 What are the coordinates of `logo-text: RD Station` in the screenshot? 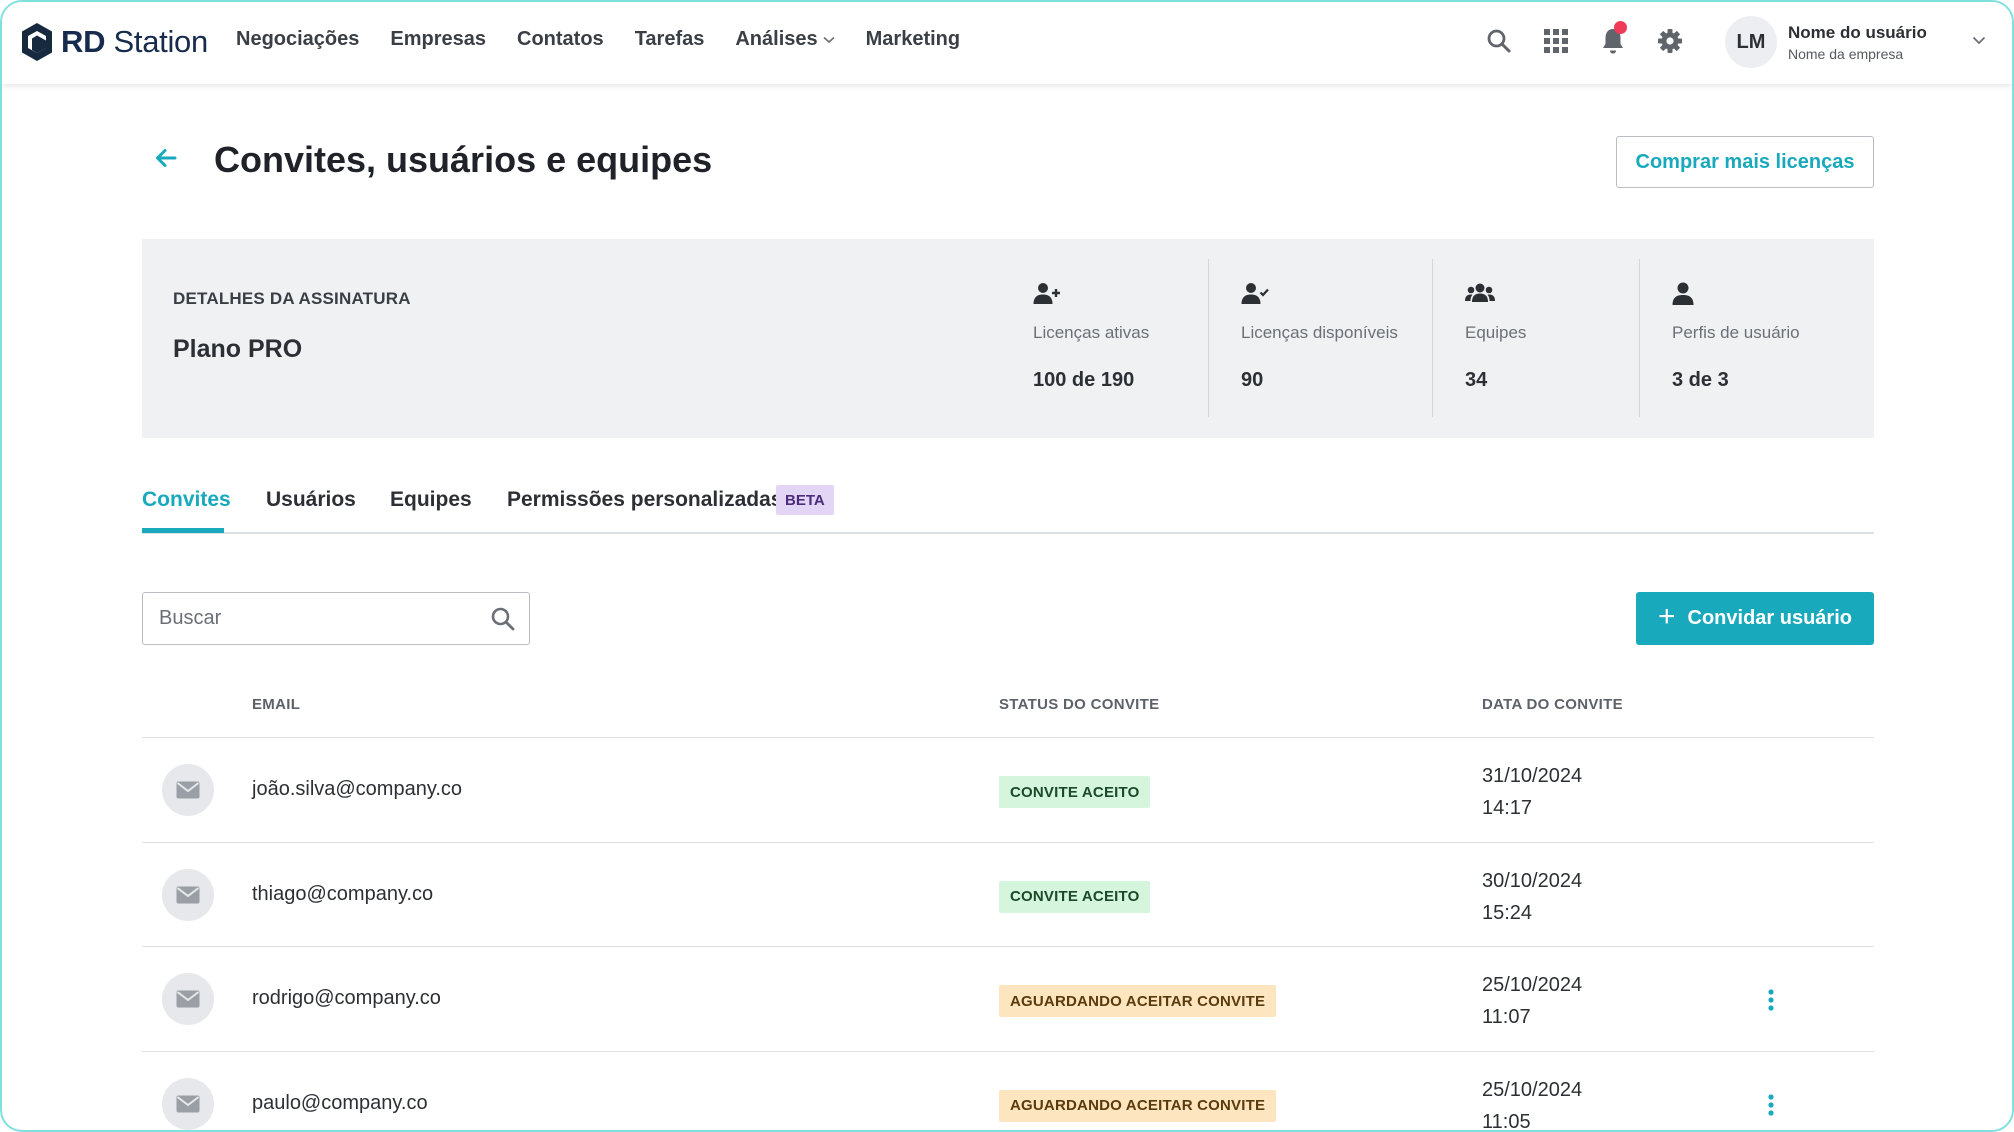 It's located at (134, 41).